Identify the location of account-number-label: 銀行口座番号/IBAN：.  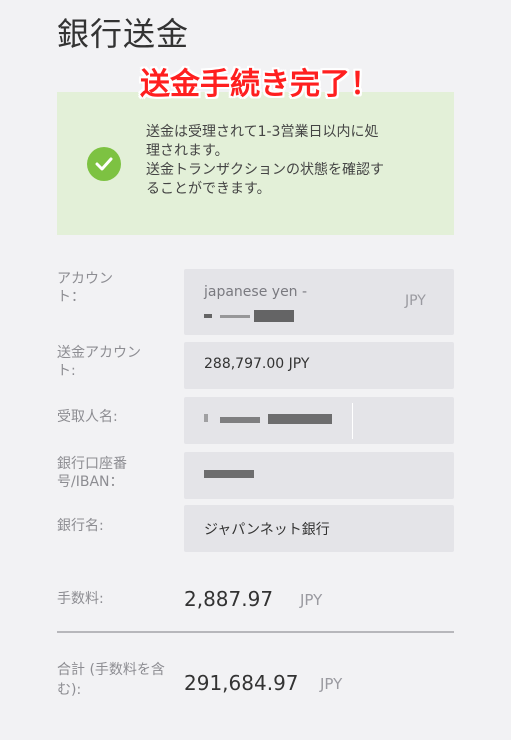
(92, 473).